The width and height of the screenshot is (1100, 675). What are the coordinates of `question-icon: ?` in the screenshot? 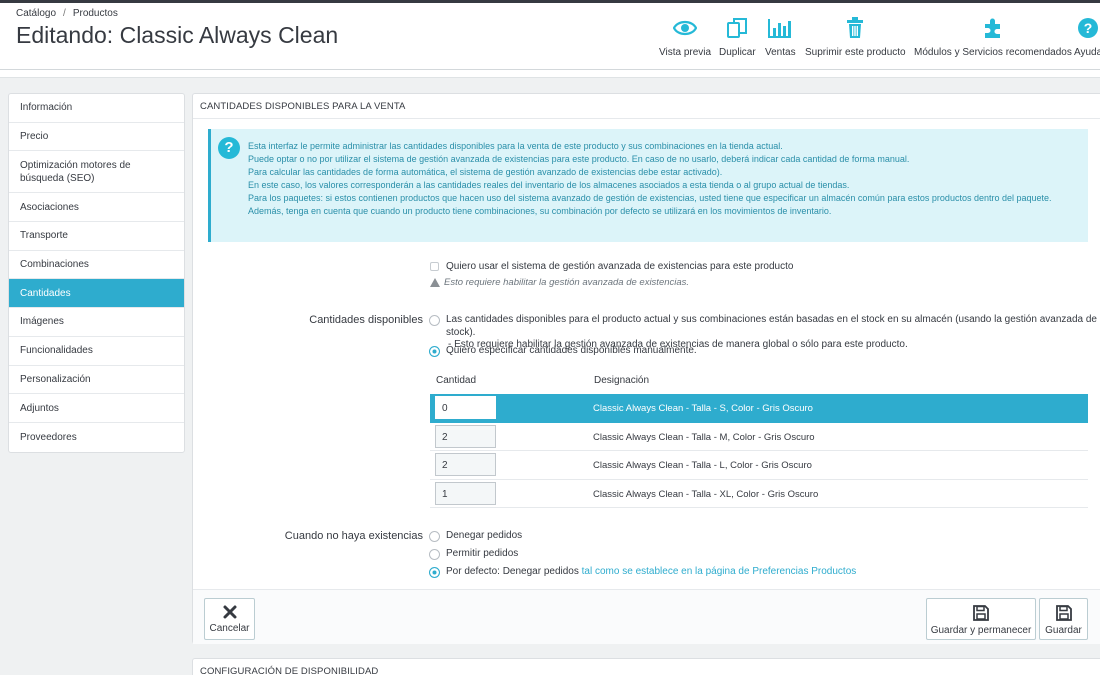 It's located at (229, 148).